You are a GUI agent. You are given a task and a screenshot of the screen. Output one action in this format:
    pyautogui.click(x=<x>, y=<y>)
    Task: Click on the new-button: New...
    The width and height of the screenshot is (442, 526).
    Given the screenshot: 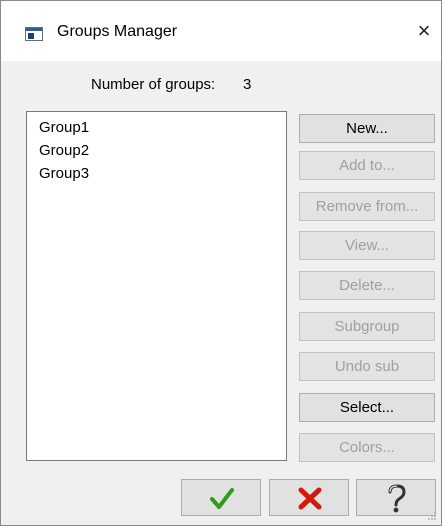 What is the action you would take?
    pyautogui.click(x=367, y=128)
    